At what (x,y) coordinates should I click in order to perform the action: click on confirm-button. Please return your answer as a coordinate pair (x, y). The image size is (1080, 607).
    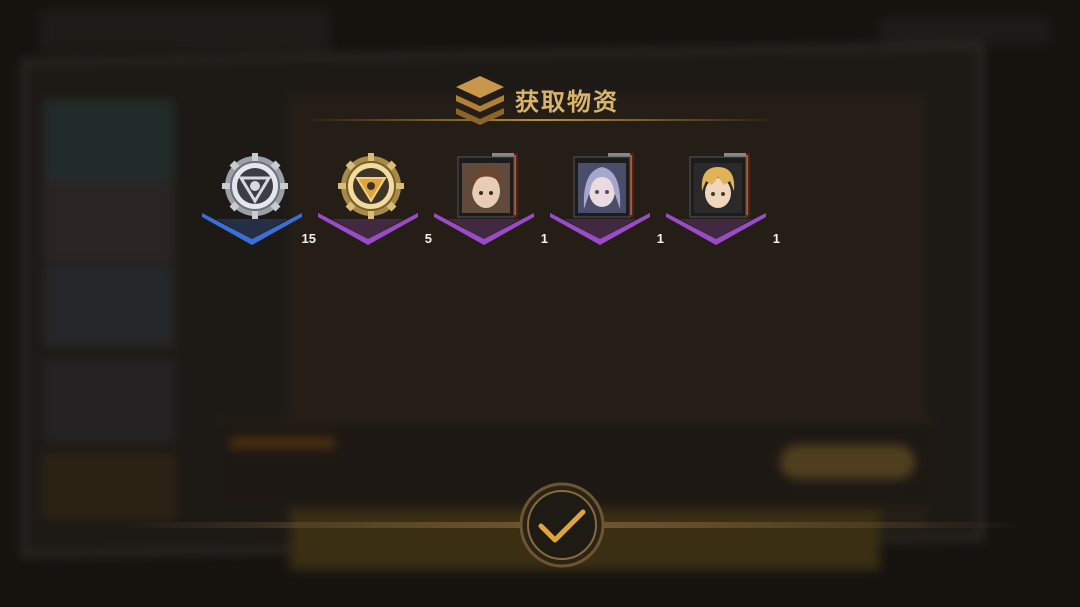
    Looking at the image, I should click on (562, 525).